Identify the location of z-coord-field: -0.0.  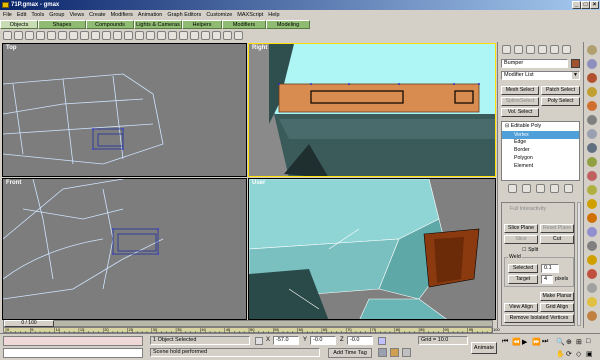
(360, 340).